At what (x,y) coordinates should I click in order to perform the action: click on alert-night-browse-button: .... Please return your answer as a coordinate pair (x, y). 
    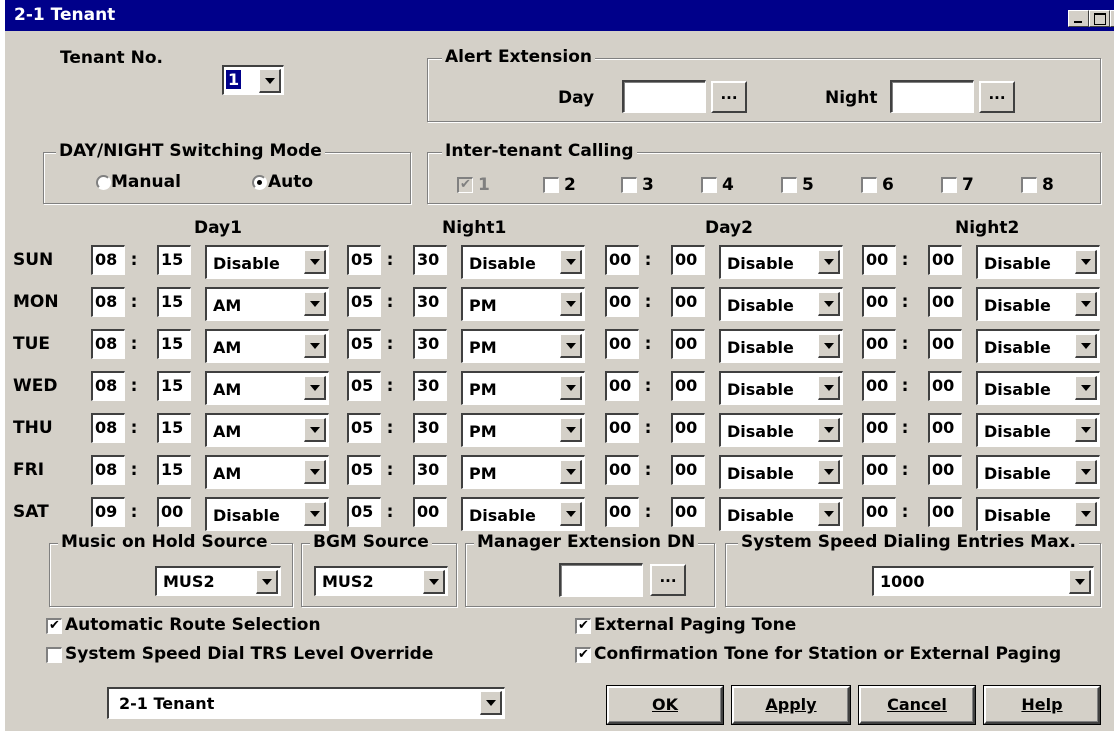
    Looking at the image, I should click on (997, 97).